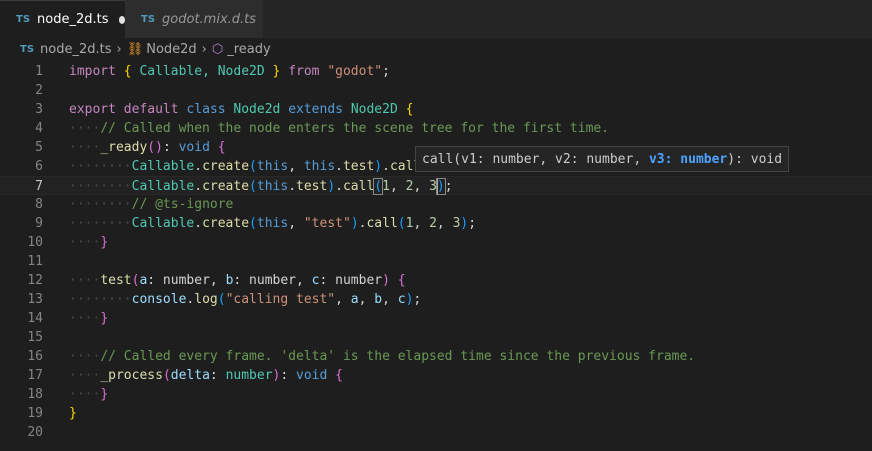 Image resolution: width=872 pixels, height=451 pixels. What do you see at coordinates (35, 394) in the screenshot?
I see `line-number: 18` at bounding box center [35, 394].